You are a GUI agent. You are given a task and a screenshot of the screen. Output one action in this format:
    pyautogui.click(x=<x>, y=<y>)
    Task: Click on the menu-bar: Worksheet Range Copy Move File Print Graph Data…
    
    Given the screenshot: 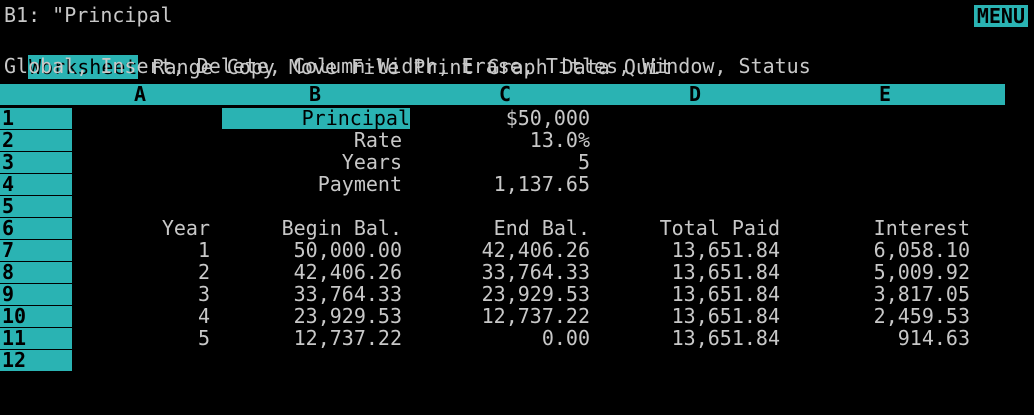 What is the action you would take?
    pyautogui.click(x=519, y=55)
    